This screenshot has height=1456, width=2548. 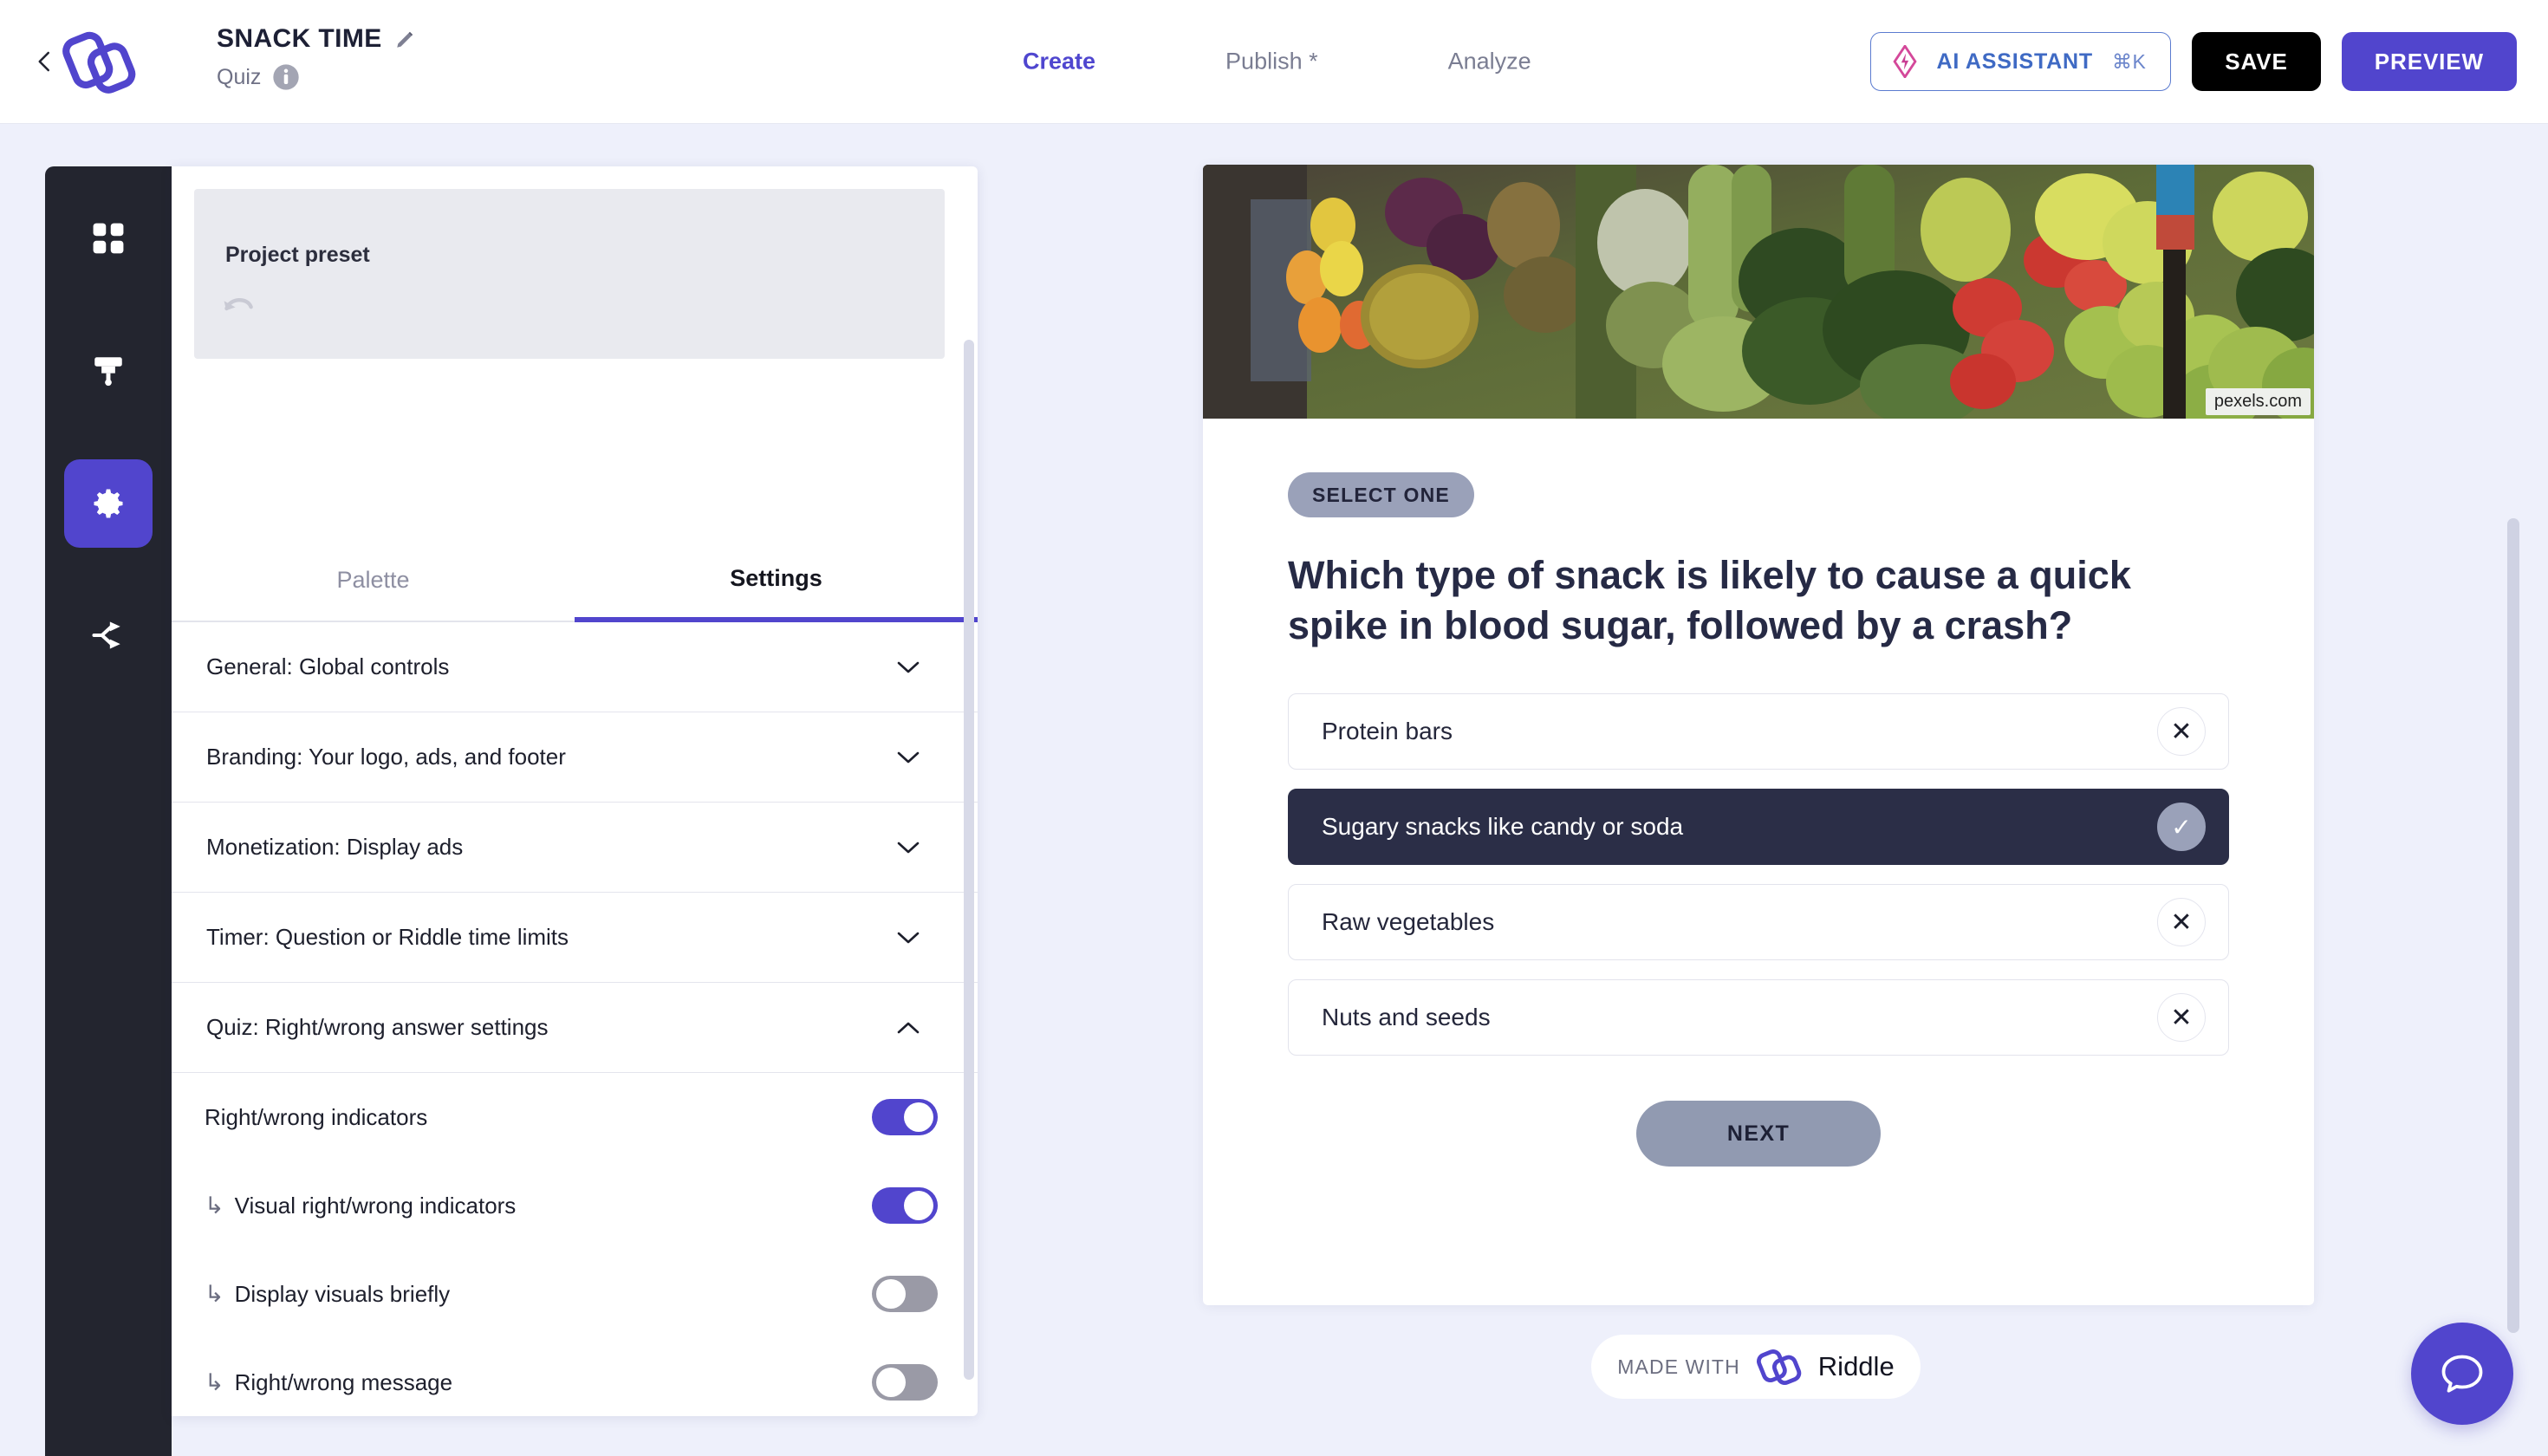 I want to click on tab-publish: Publish *, so click(x=1271, y=62).